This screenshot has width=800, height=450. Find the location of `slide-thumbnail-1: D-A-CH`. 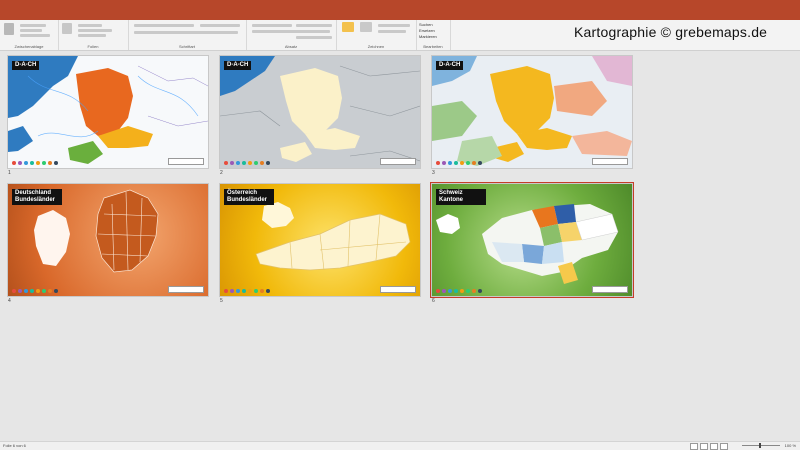

slide-thumbnail-1: D-A-CH is located at coordinates (108, 112).